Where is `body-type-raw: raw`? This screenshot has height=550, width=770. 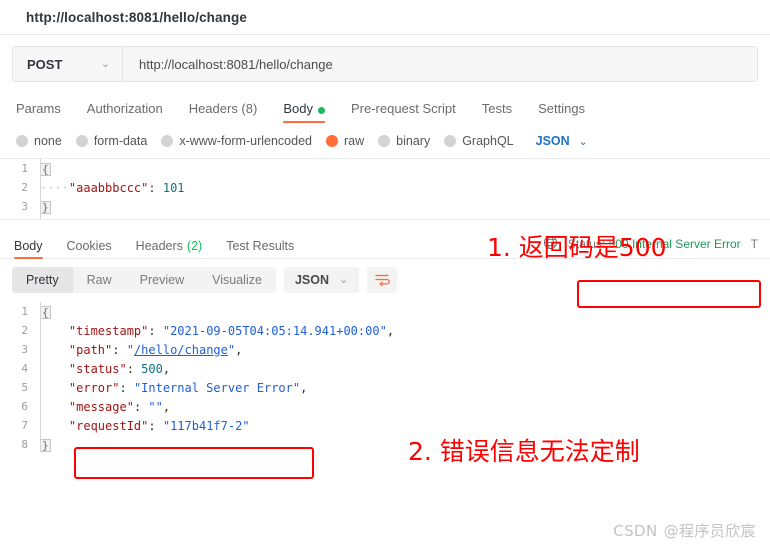
body-type-raw: raw is located at coordinates (345, 141).